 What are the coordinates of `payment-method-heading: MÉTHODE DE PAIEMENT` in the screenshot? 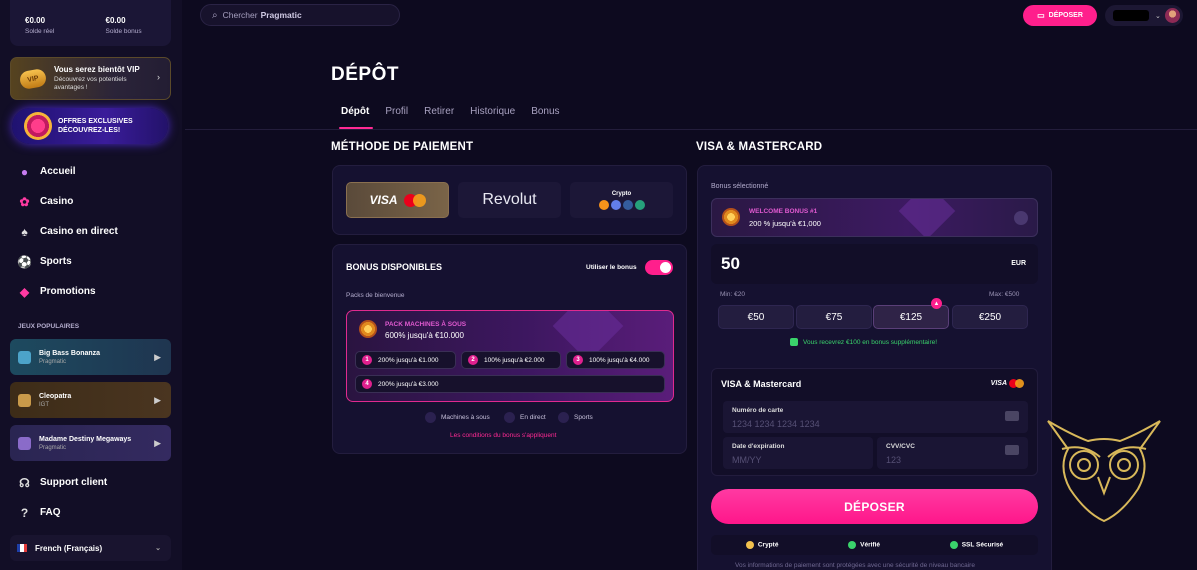 It's located at (402, 147).